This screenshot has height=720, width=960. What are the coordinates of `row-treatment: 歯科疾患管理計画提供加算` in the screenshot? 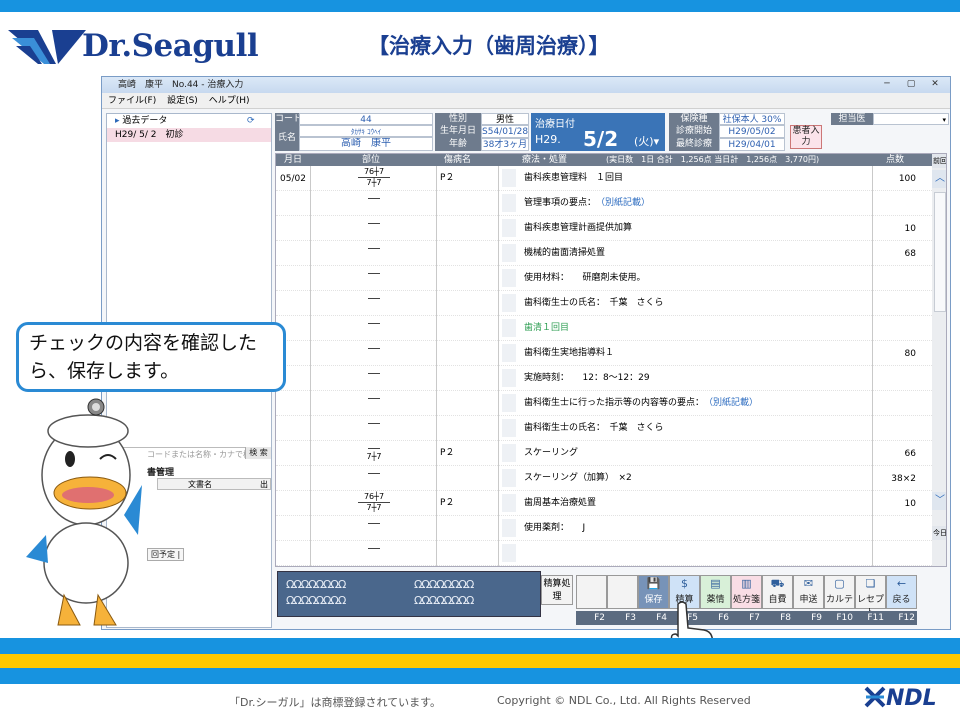 It's located at (578, 226).